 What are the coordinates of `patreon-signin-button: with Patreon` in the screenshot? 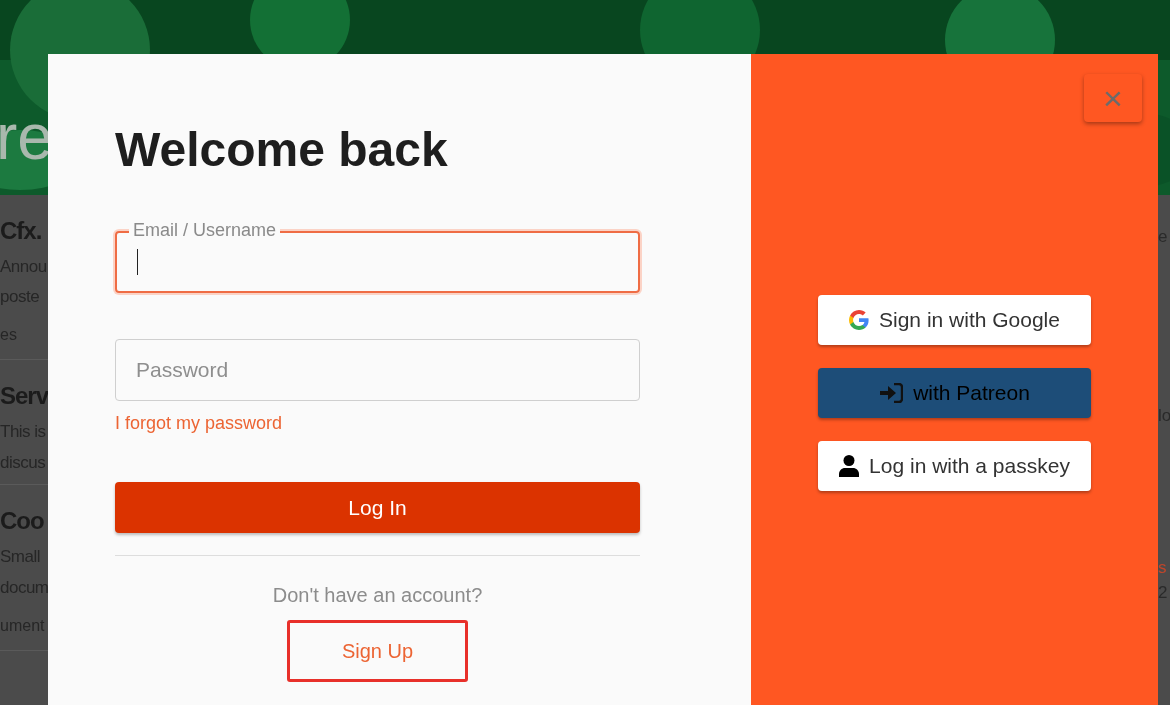 It's located at (954, 393).